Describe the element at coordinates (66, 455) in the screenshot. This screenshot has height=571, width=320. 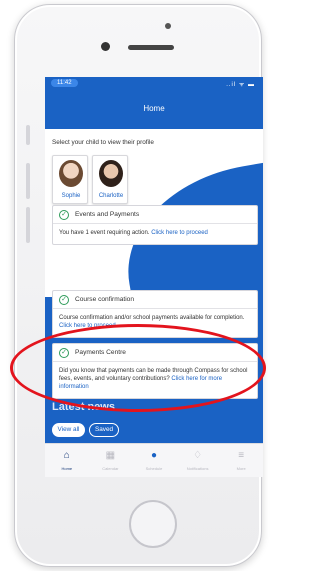
I see `home-icon: ⌂` at that location.